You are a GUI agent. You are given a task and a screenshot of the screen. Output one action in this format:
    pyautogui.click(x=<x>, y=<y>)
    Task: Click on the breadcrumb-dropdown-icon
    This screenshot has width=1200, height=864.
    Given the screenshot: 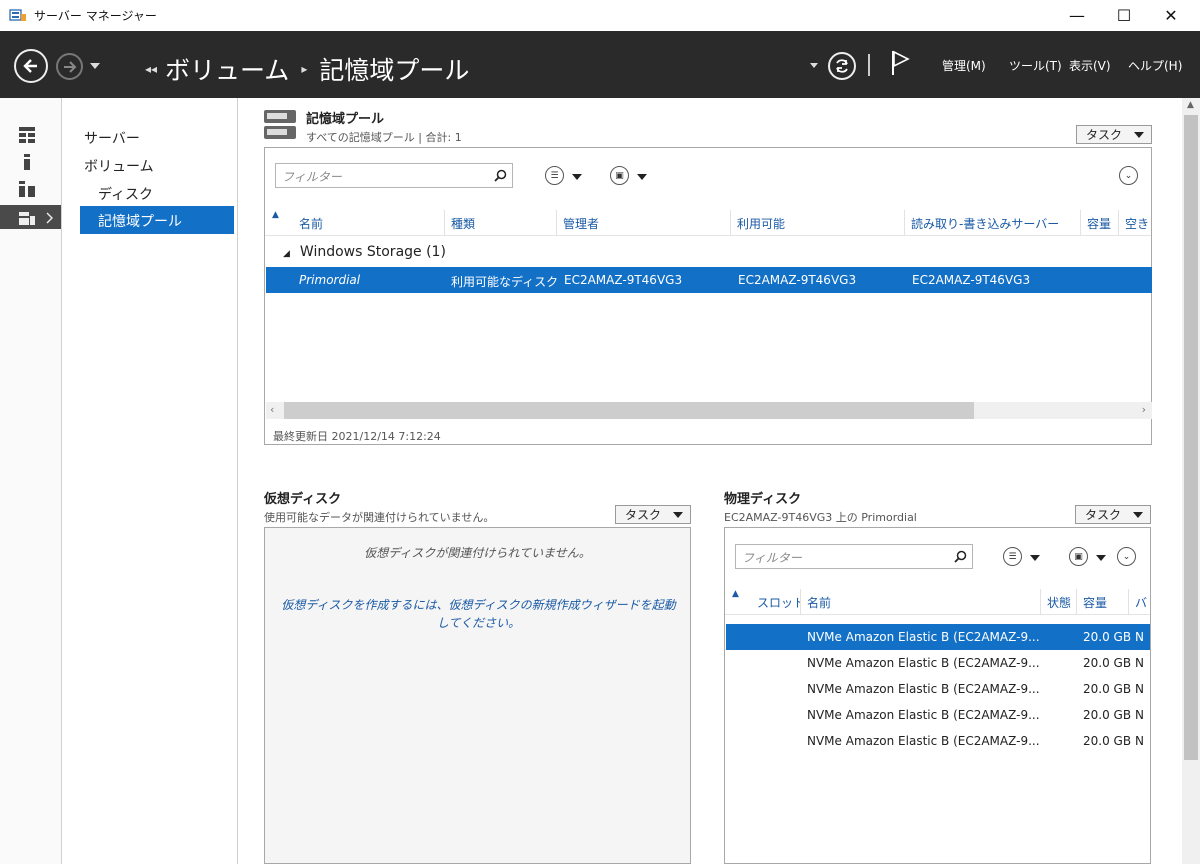 What is the action you would take?
    pyautogui.click(x=814, y=65)
    